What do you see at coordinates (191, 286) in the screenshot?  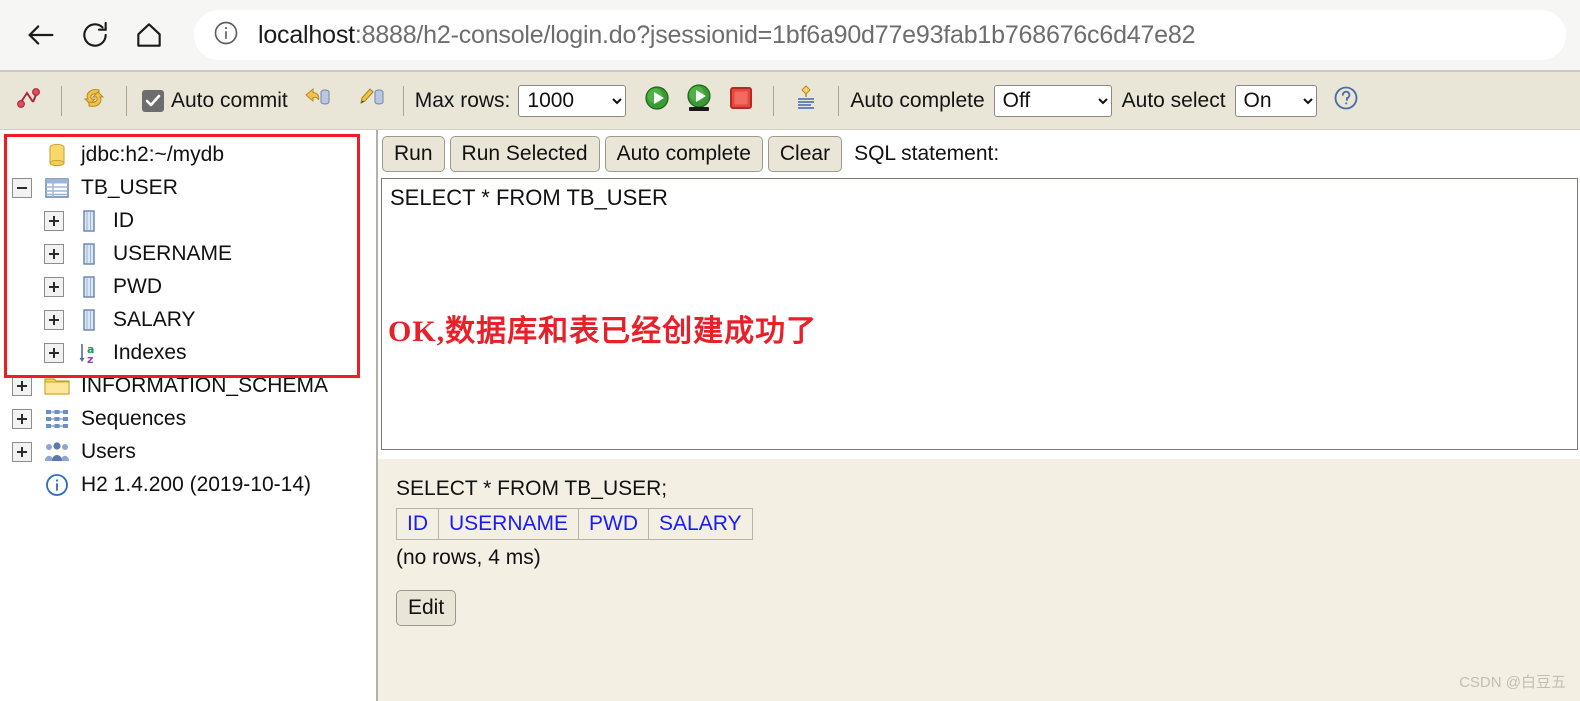 I see `tree-item-column-pwd: PWD` at bounding box center [191, 286].